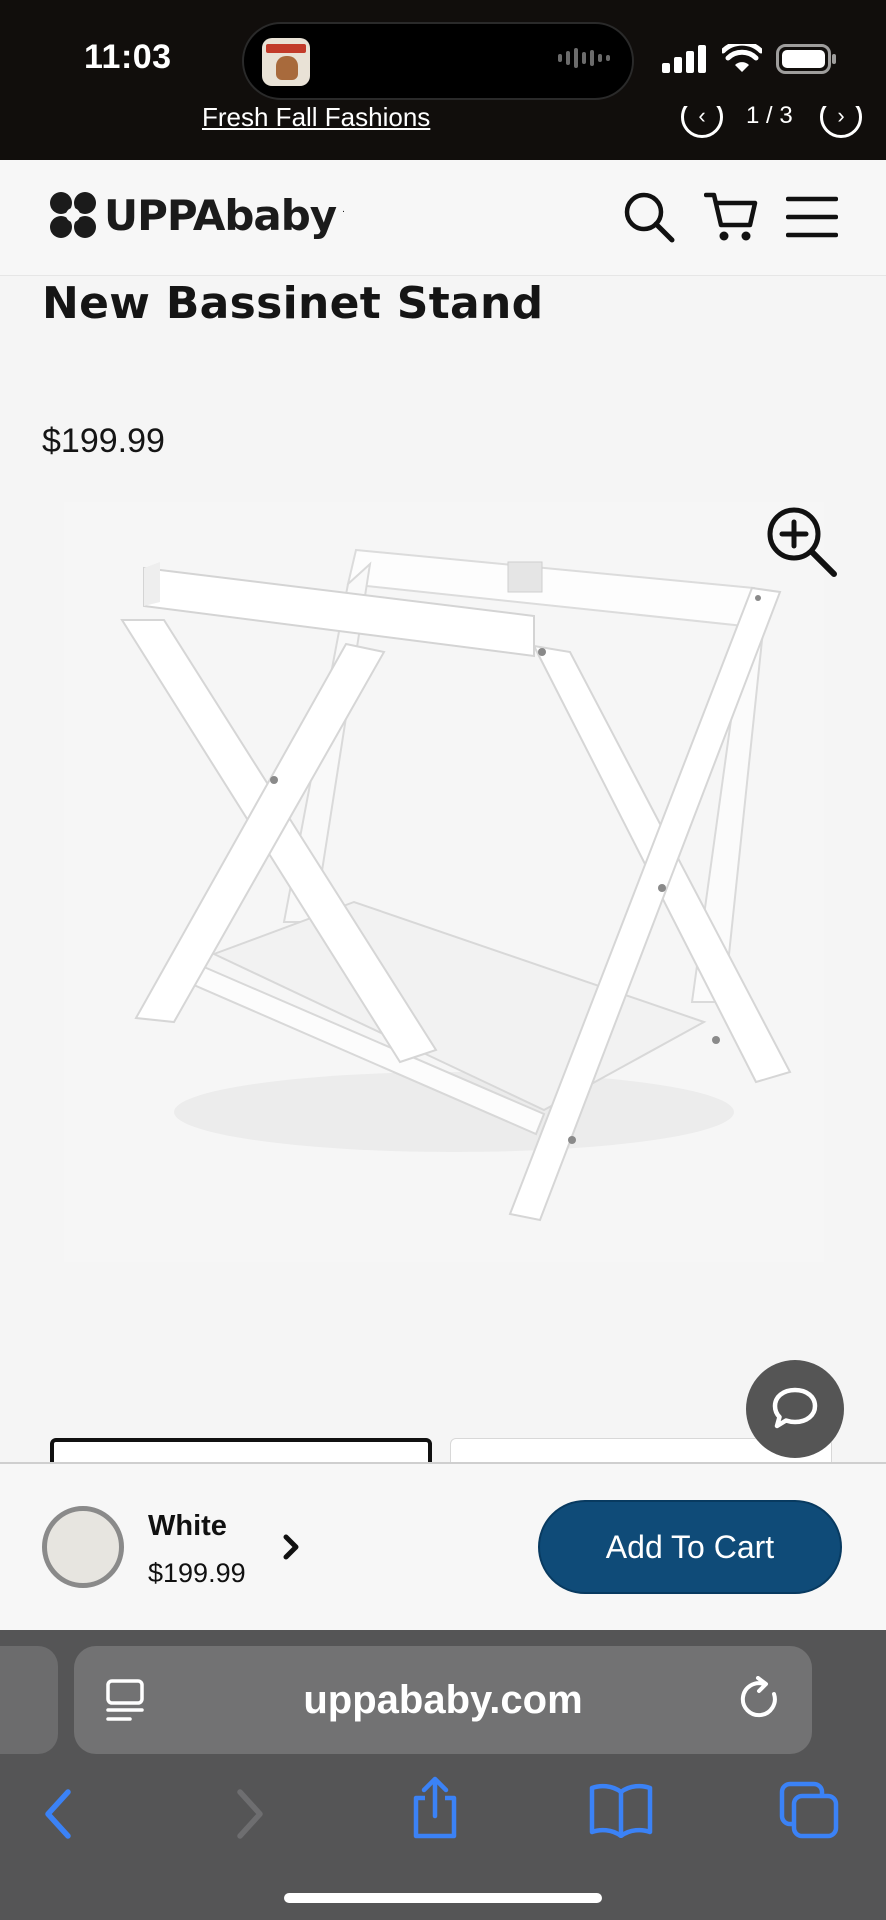 Image resolution: width=886 pixels, height=1920 pixels. Describe the element at coordinates (809, 1810) in the screenshot. I see `tabs-icon` at that location.